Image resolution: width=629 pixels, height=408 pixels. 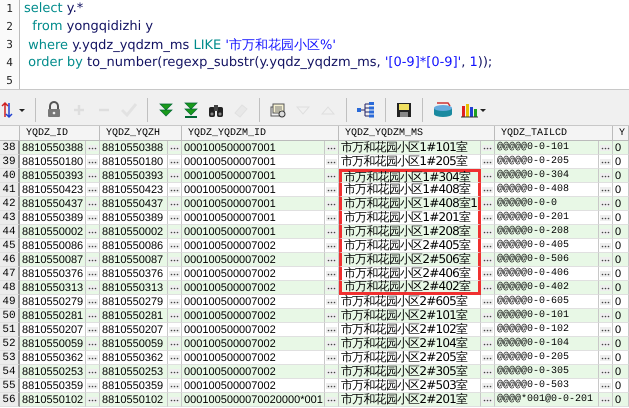 What do you see at coordinates (13, 109) in the screenshot?
I see `sort-icon` at bounding box center [13, 109].